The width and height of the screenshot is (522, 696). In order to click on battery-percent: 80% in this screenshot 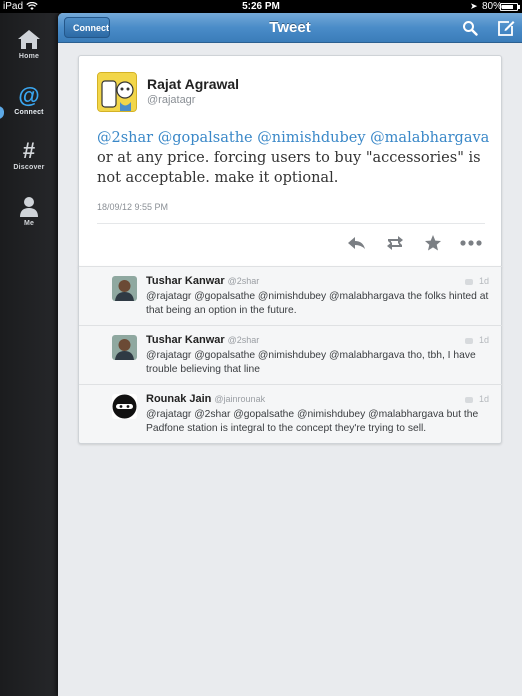, I will do `click(492, 6)`.